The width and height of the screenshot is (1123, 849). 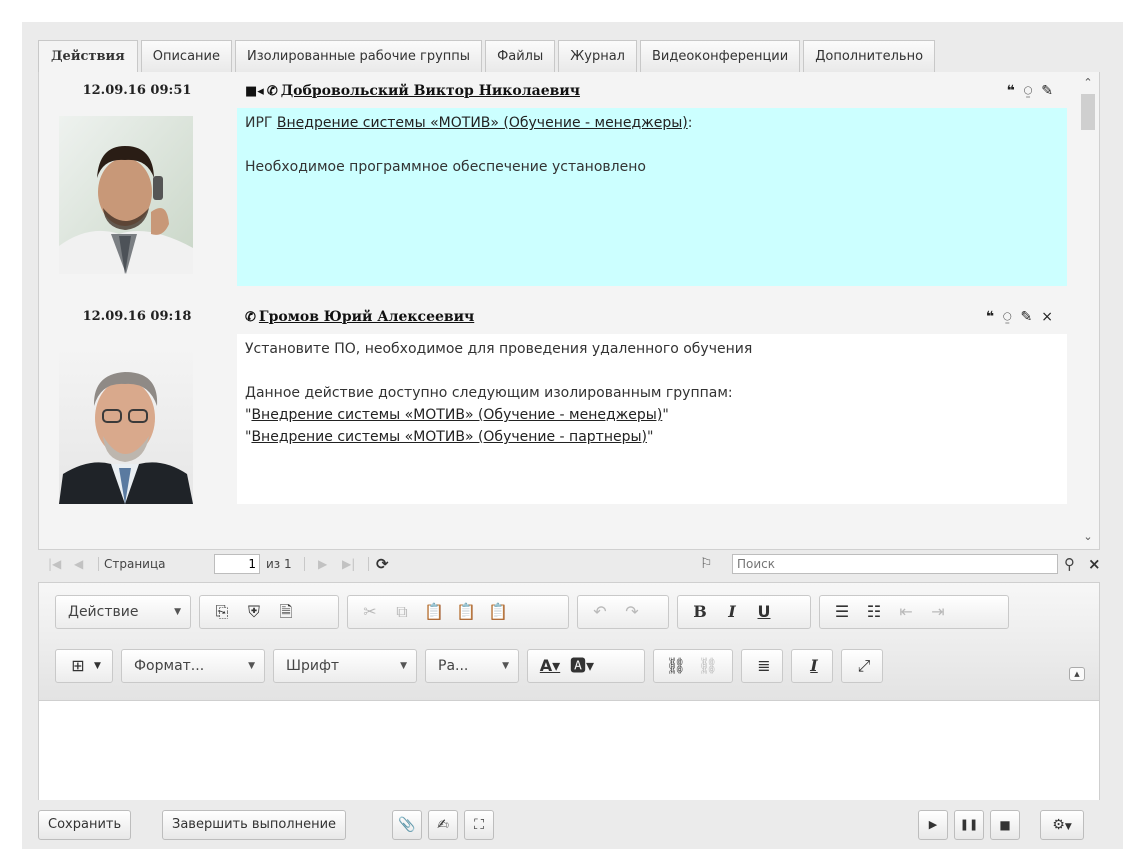 I want to click on delete-icon: ×, so click(x=1047, y=317).